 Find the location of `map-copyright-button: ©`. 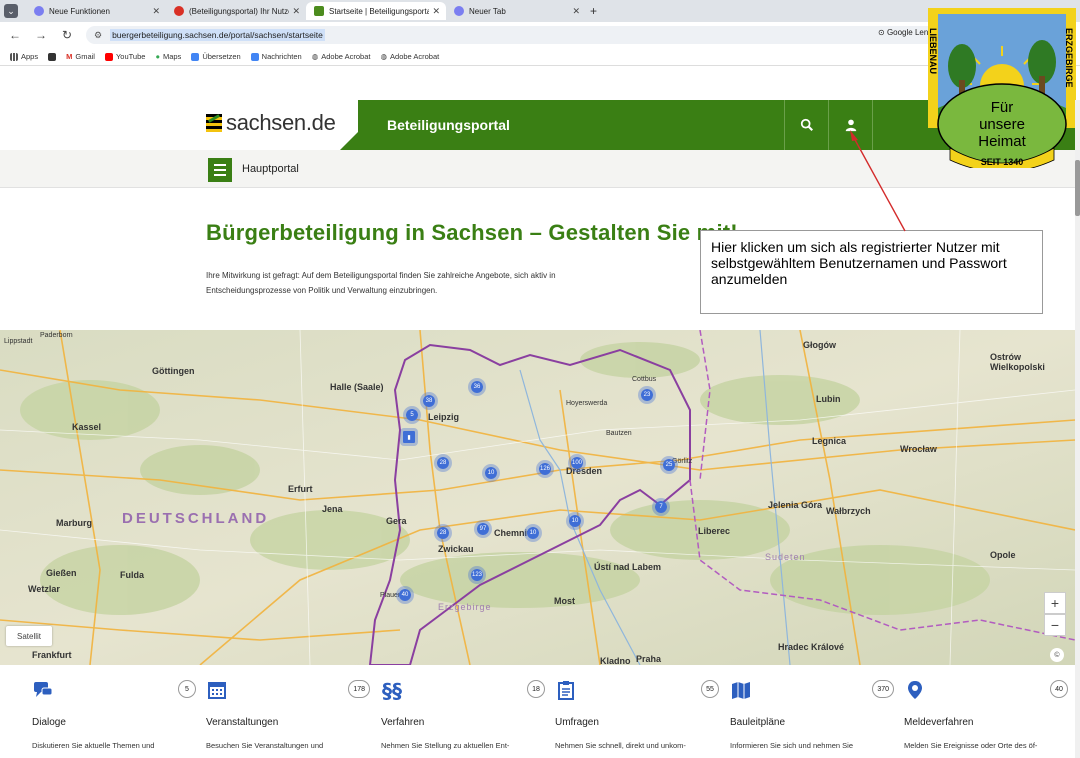

map-copyright-button: © is located at coordinates (1057, 655).